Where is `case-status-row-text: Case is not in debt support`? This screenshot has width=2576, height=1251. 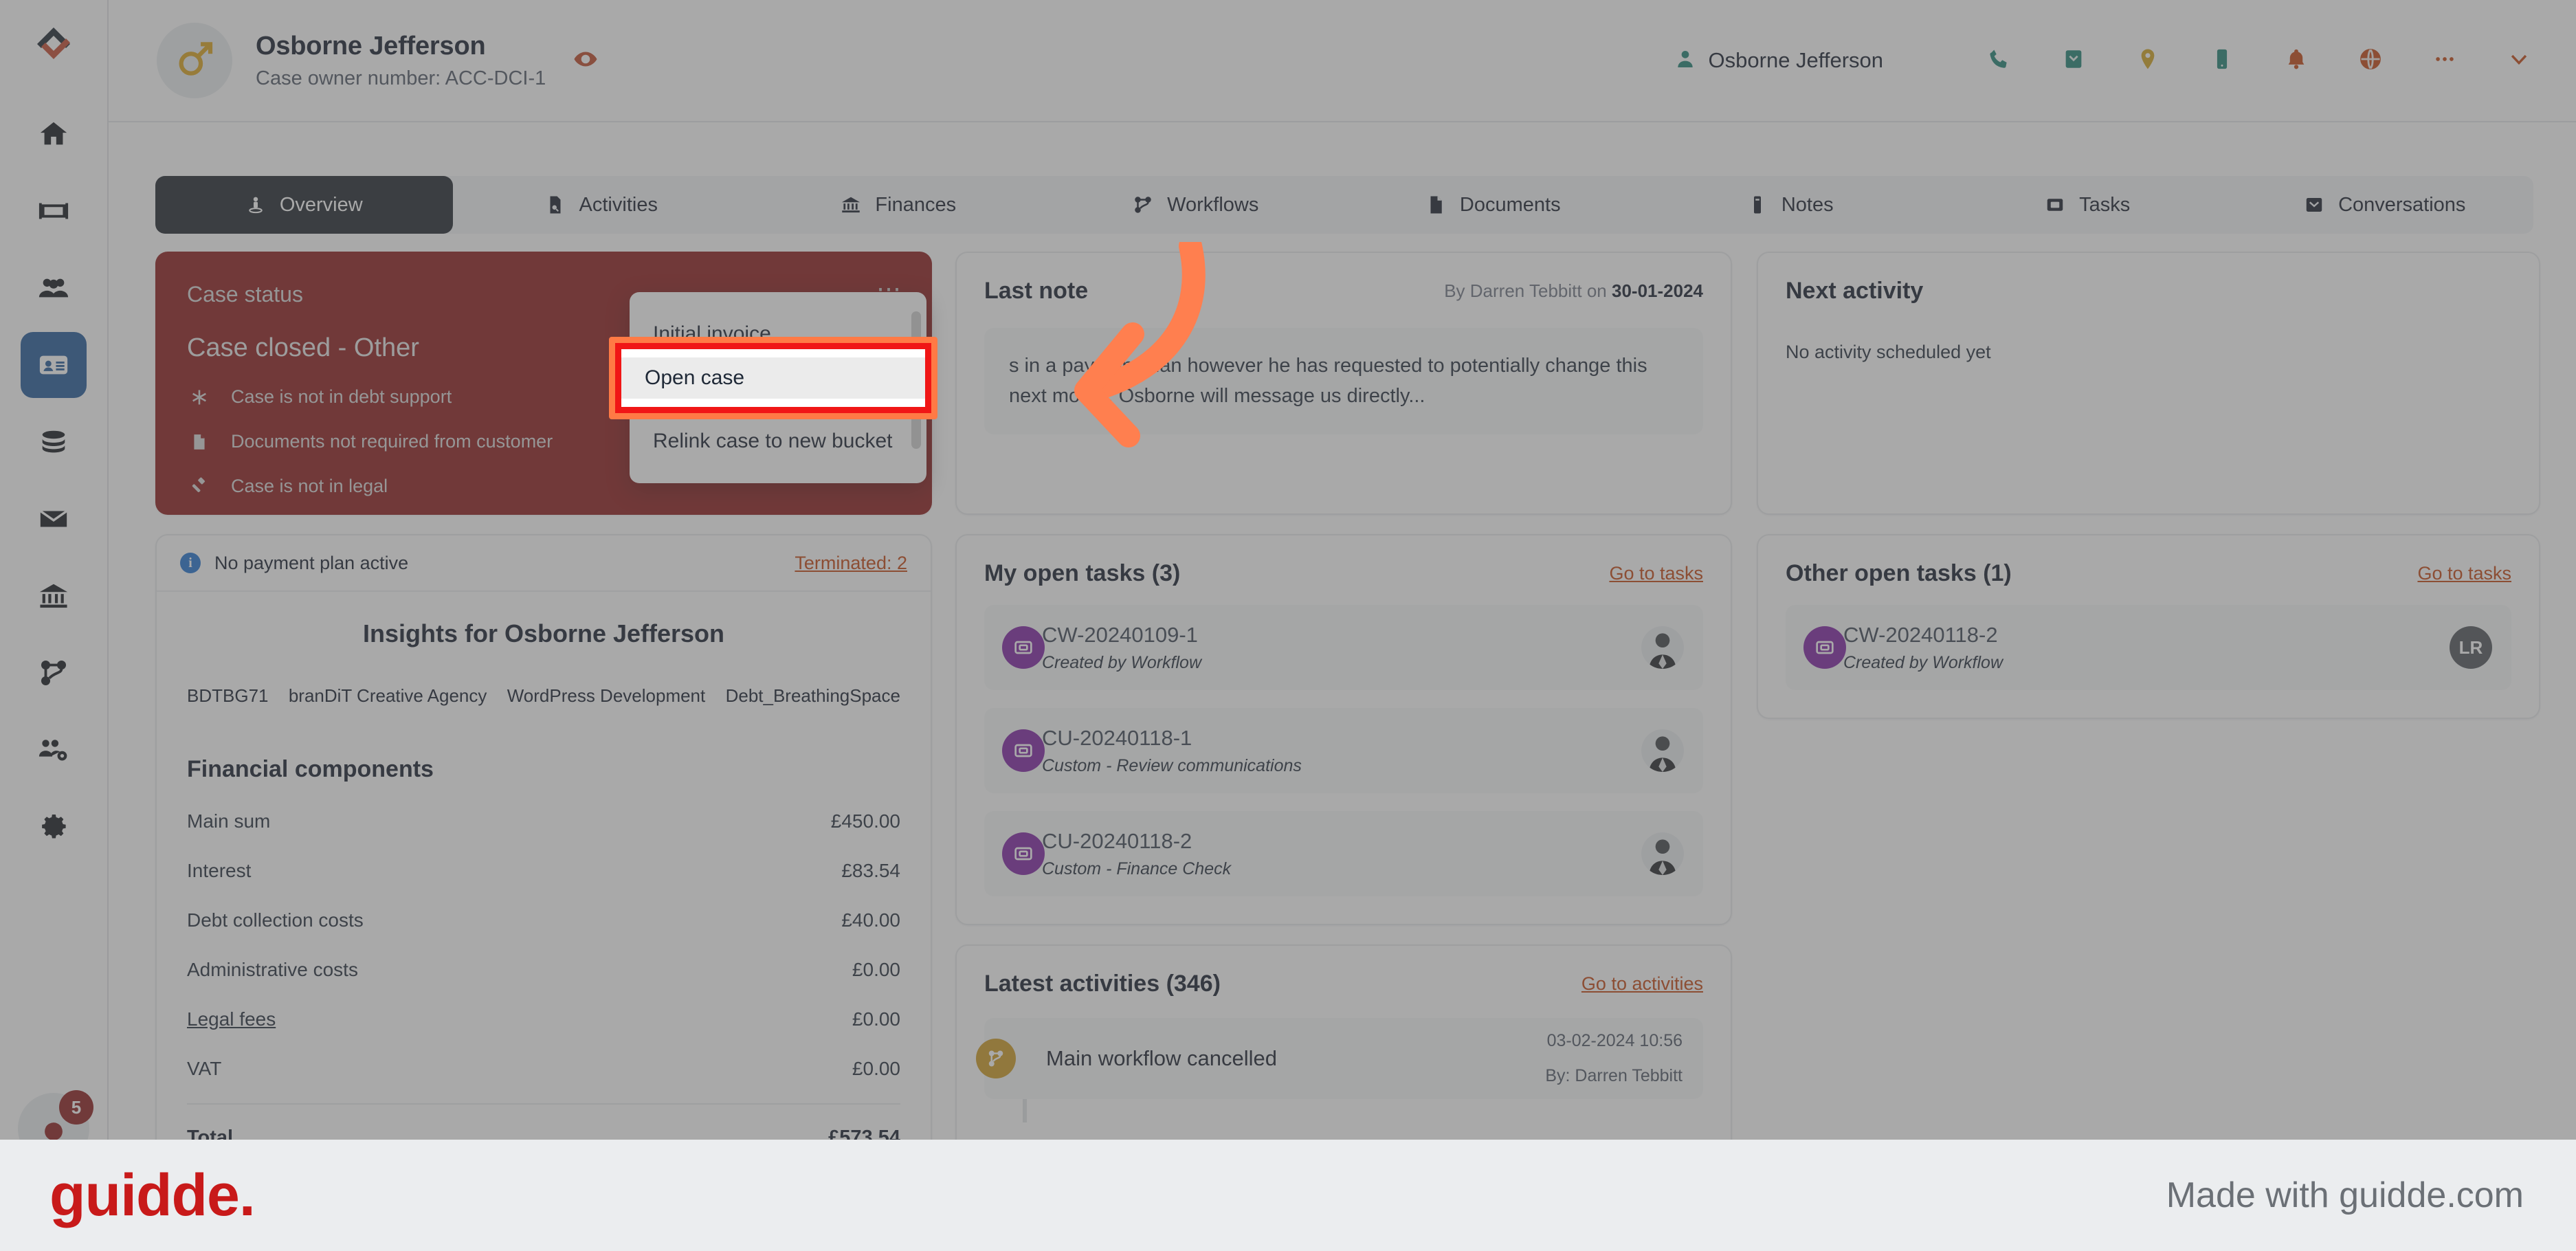 case-status-row-text: Case is not in debt support is located at coordinates (341, 396).